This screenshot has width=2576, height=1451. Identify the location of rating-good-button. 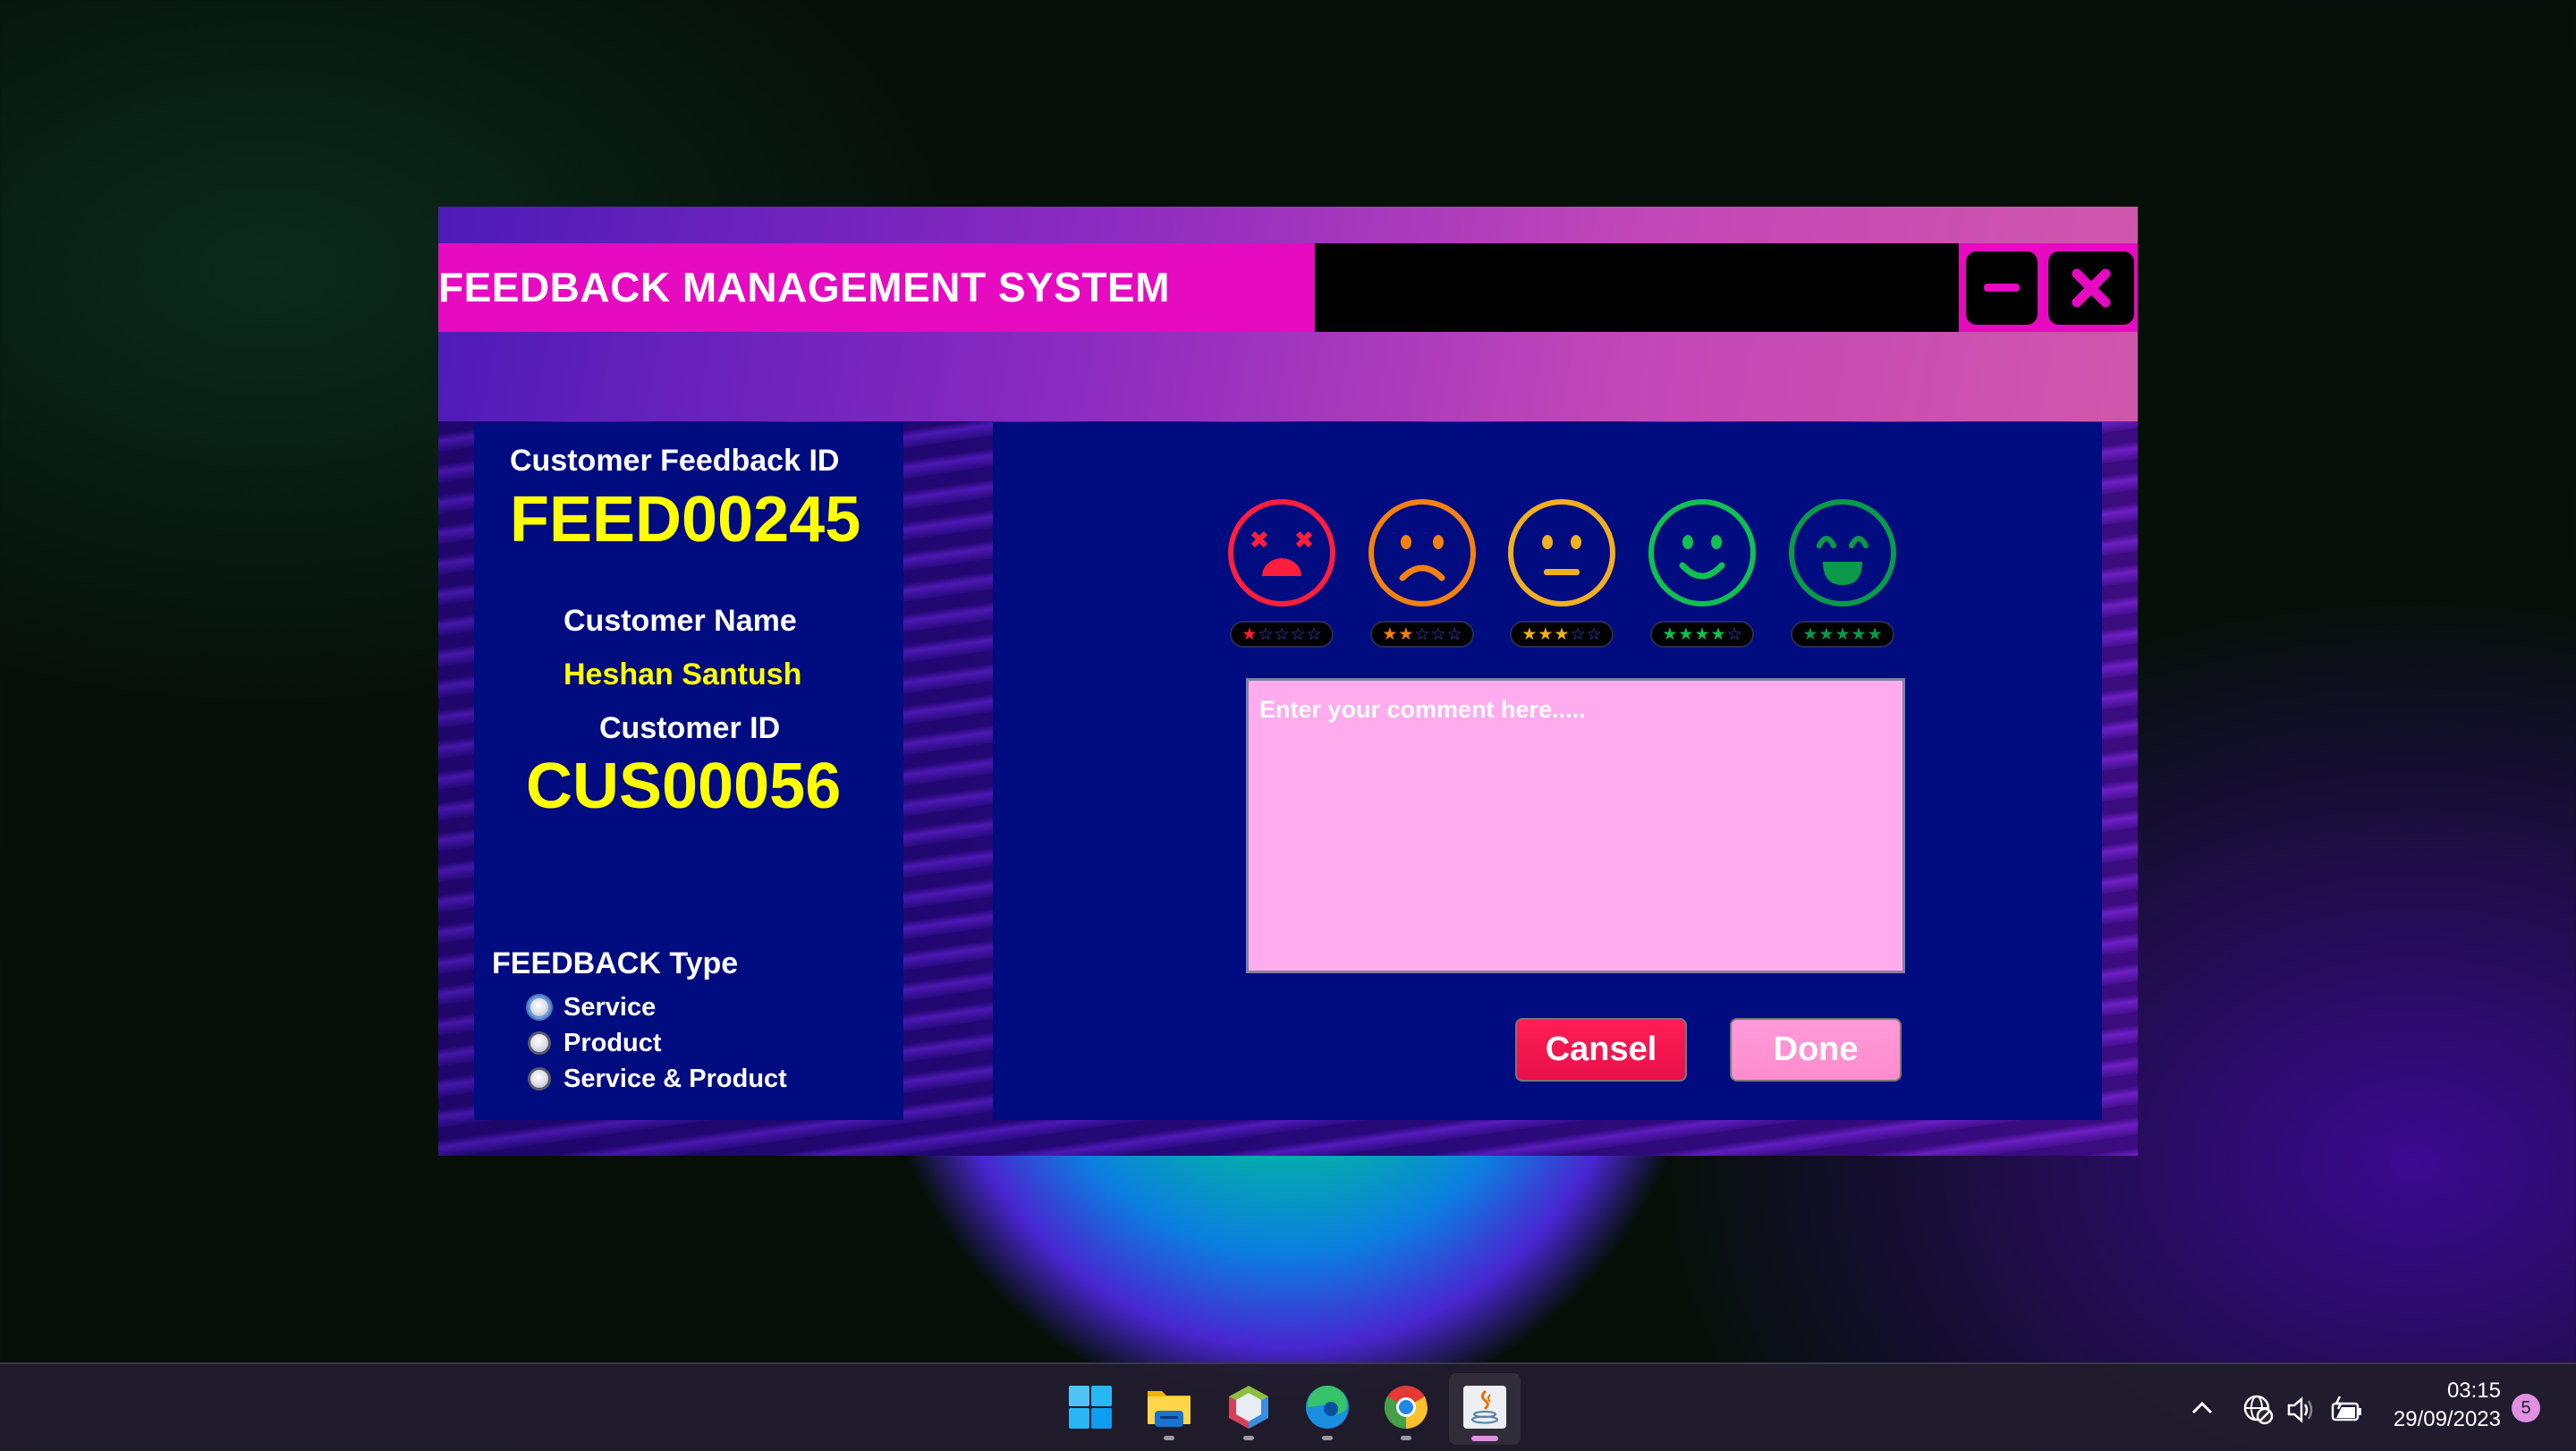
(1702, 552).